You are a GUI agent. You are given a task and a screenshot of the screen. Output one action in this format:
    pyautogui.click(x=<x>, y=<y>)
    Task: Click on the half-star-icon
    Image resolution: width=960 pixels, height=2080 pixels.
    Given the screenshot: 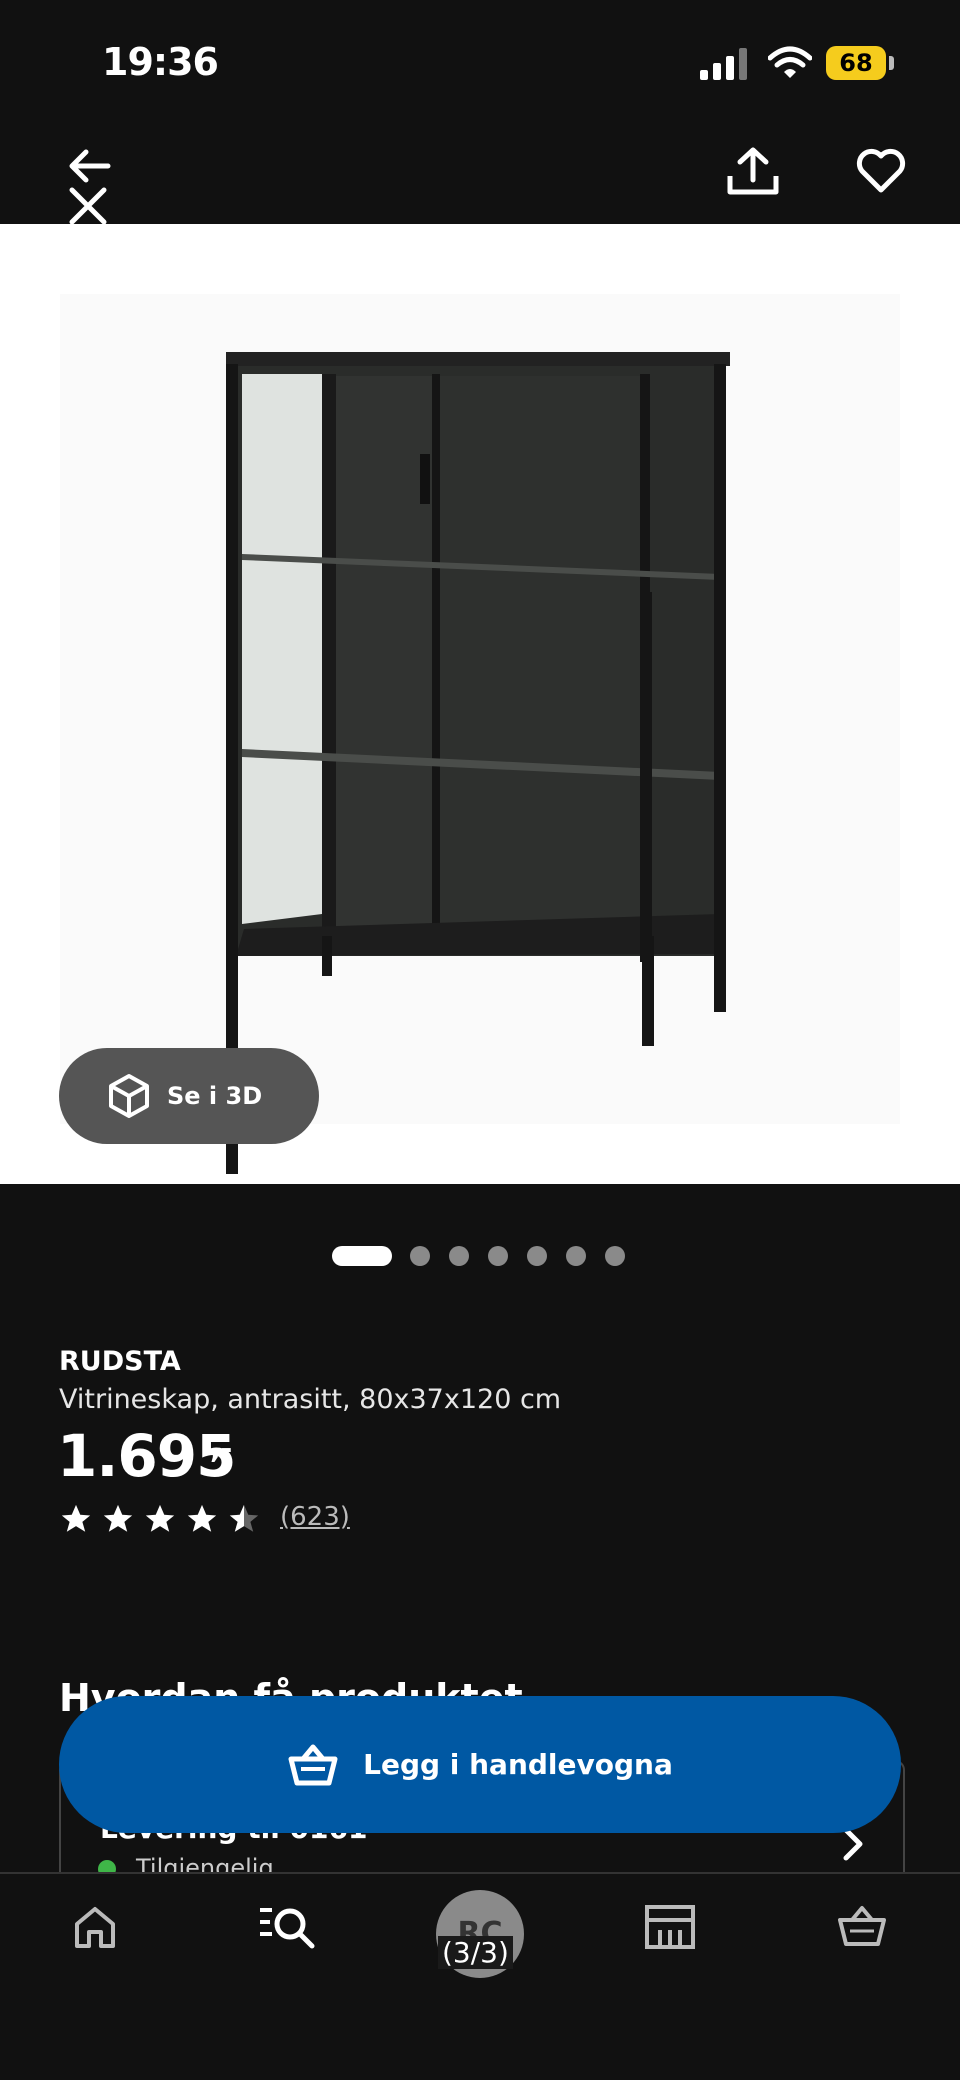 What is the action you would take?
    pyautogui.click(x=244, y=1518)
    